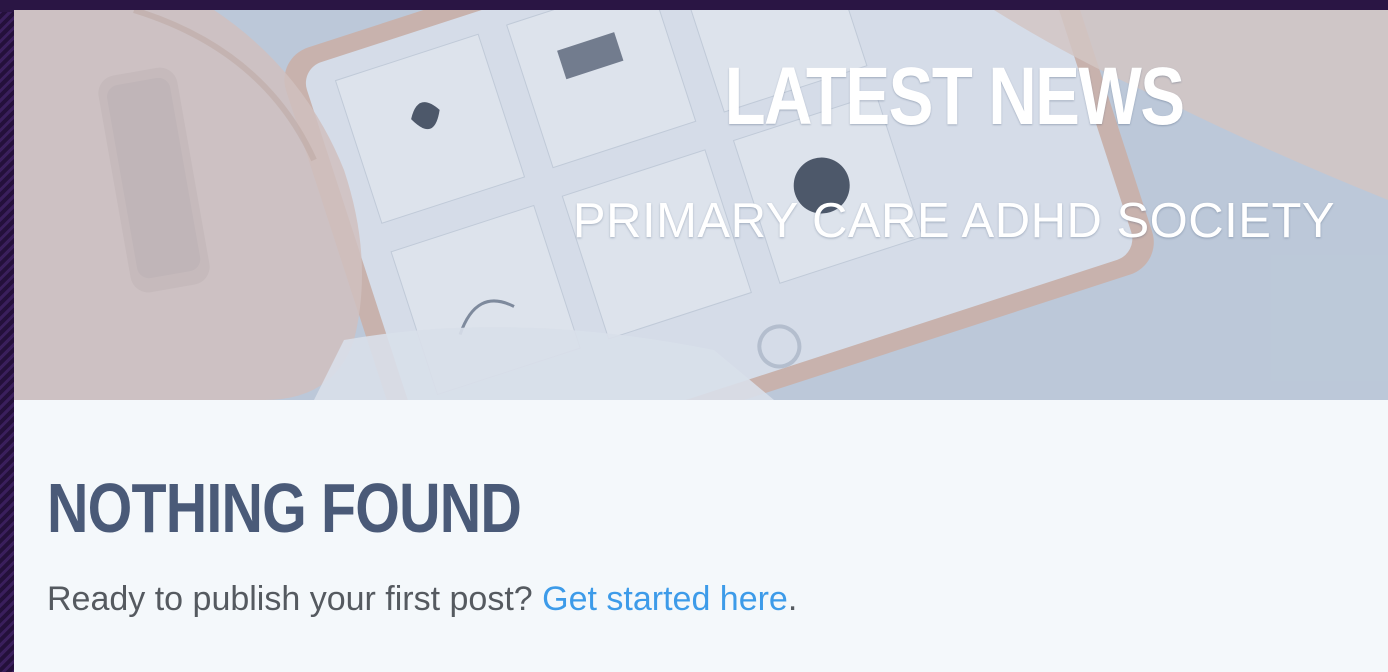  Describe the element at coordinates (954, 96) in the screenshot. I see `hero-title: LATEST NEWS` at that location.